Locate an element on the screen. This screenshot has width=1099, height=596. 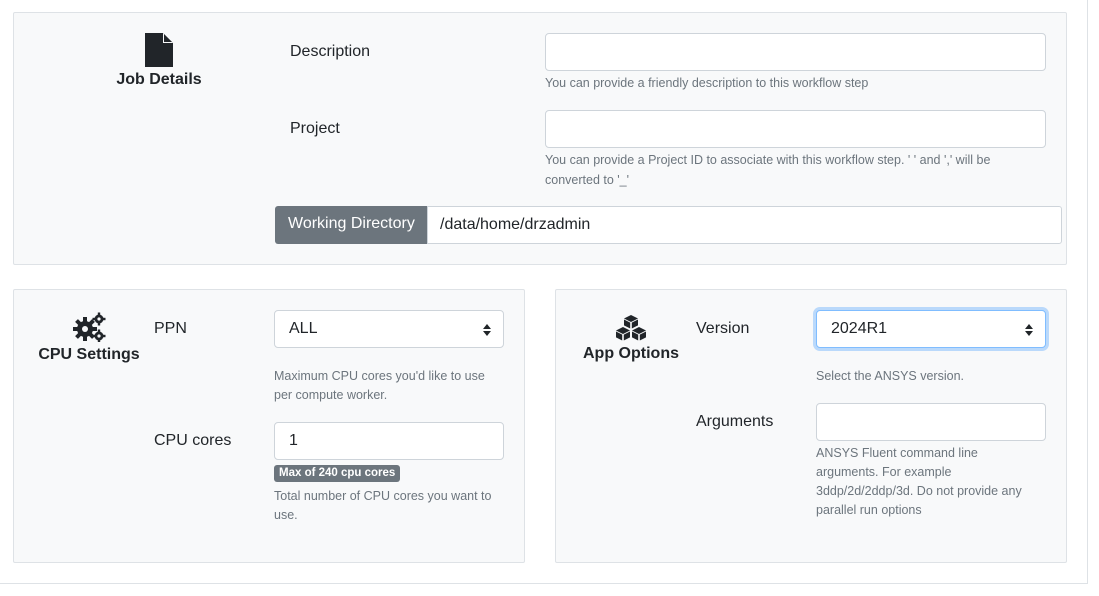
version-help: Select the ANSYS version. is located at coordinates (890, 376).